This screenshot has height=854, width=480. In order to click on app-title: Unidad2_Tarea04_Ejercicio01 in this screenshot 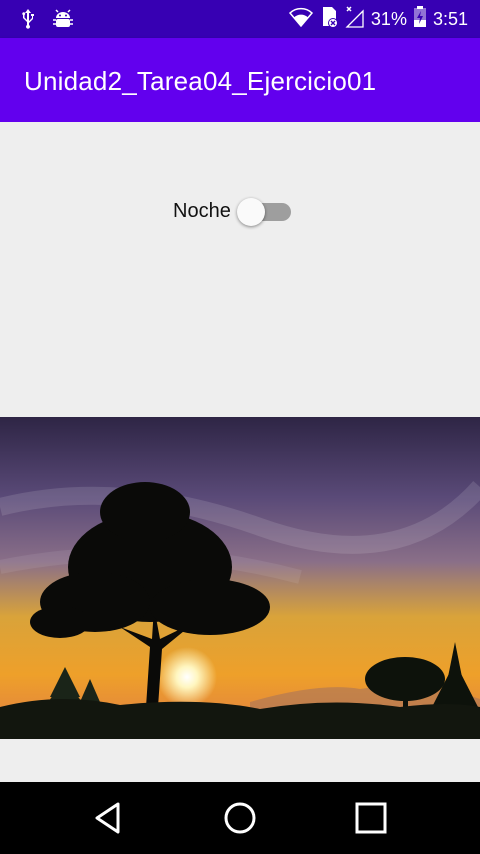, I will do `click(200, 81)`.